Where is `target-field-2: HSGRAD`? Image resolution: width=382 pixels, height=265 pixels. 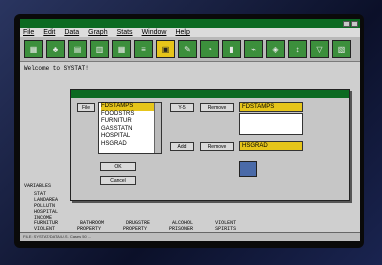 target-field-2: HSGRAD is located at coordinates (271, 146).